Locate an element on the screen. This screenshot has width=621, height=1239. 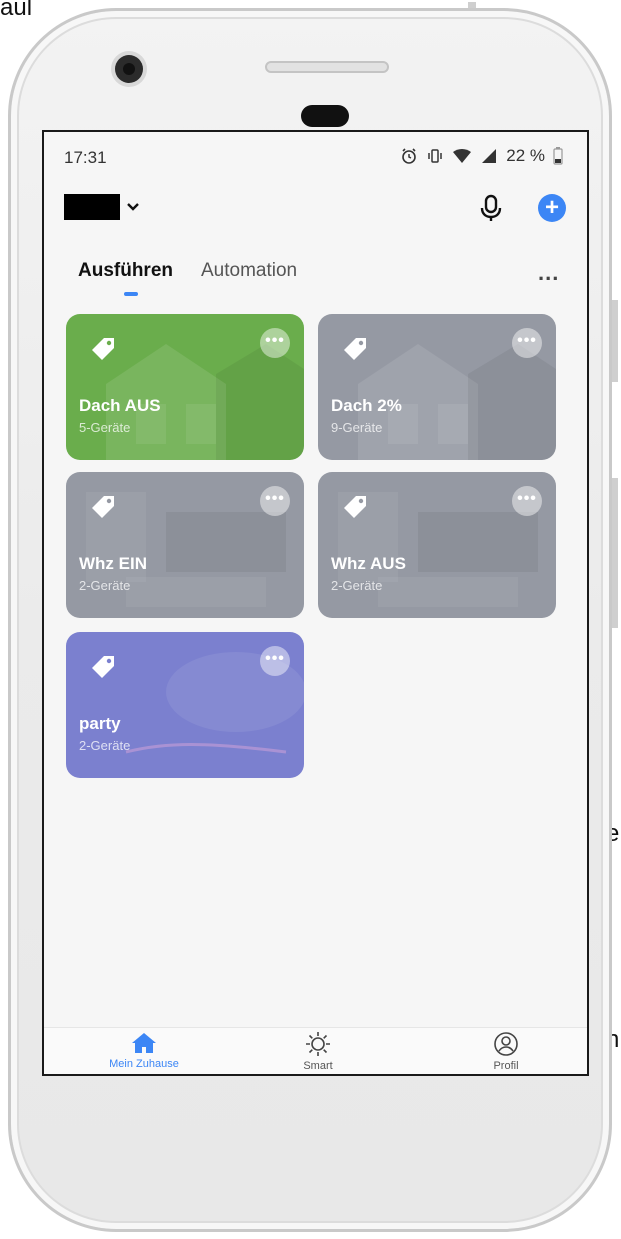
sun-icon is located at coordinates (318, 1044).